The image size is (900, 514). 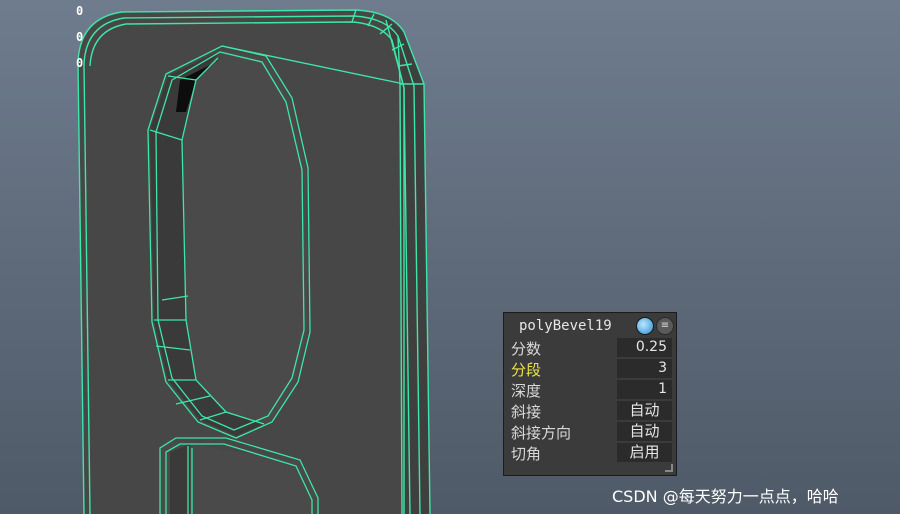 What do you see at coordinates (541, 433) in the screenshot?
I see `attr-label: 斜接方向` at bounding box center [541, 433].